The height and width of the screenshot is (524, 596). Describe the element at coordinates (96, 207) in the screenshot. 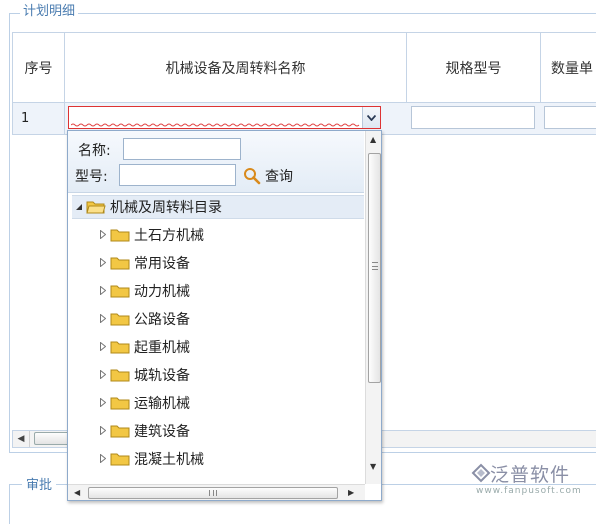

I see `open-folder-icon` at that location.